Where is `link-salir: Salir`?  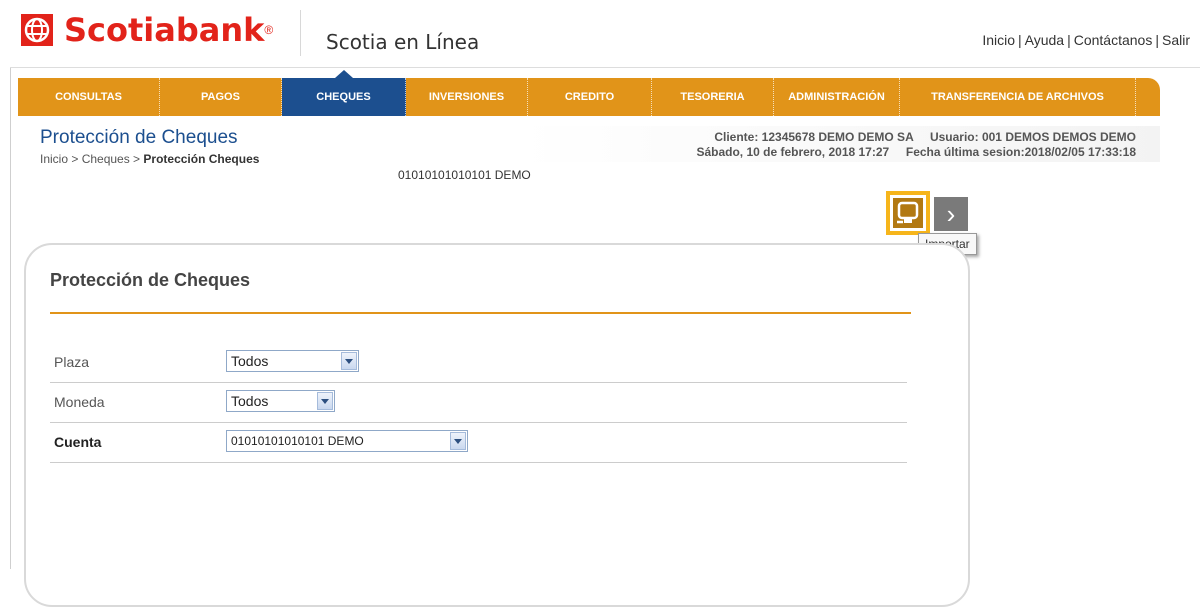 link-salir: Salir is located at coordinates (1176, 40).